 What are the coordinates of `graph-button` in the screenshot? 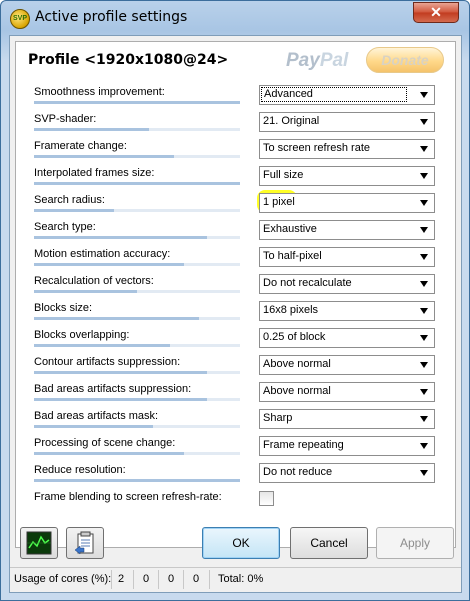 It's located at (39, 543).